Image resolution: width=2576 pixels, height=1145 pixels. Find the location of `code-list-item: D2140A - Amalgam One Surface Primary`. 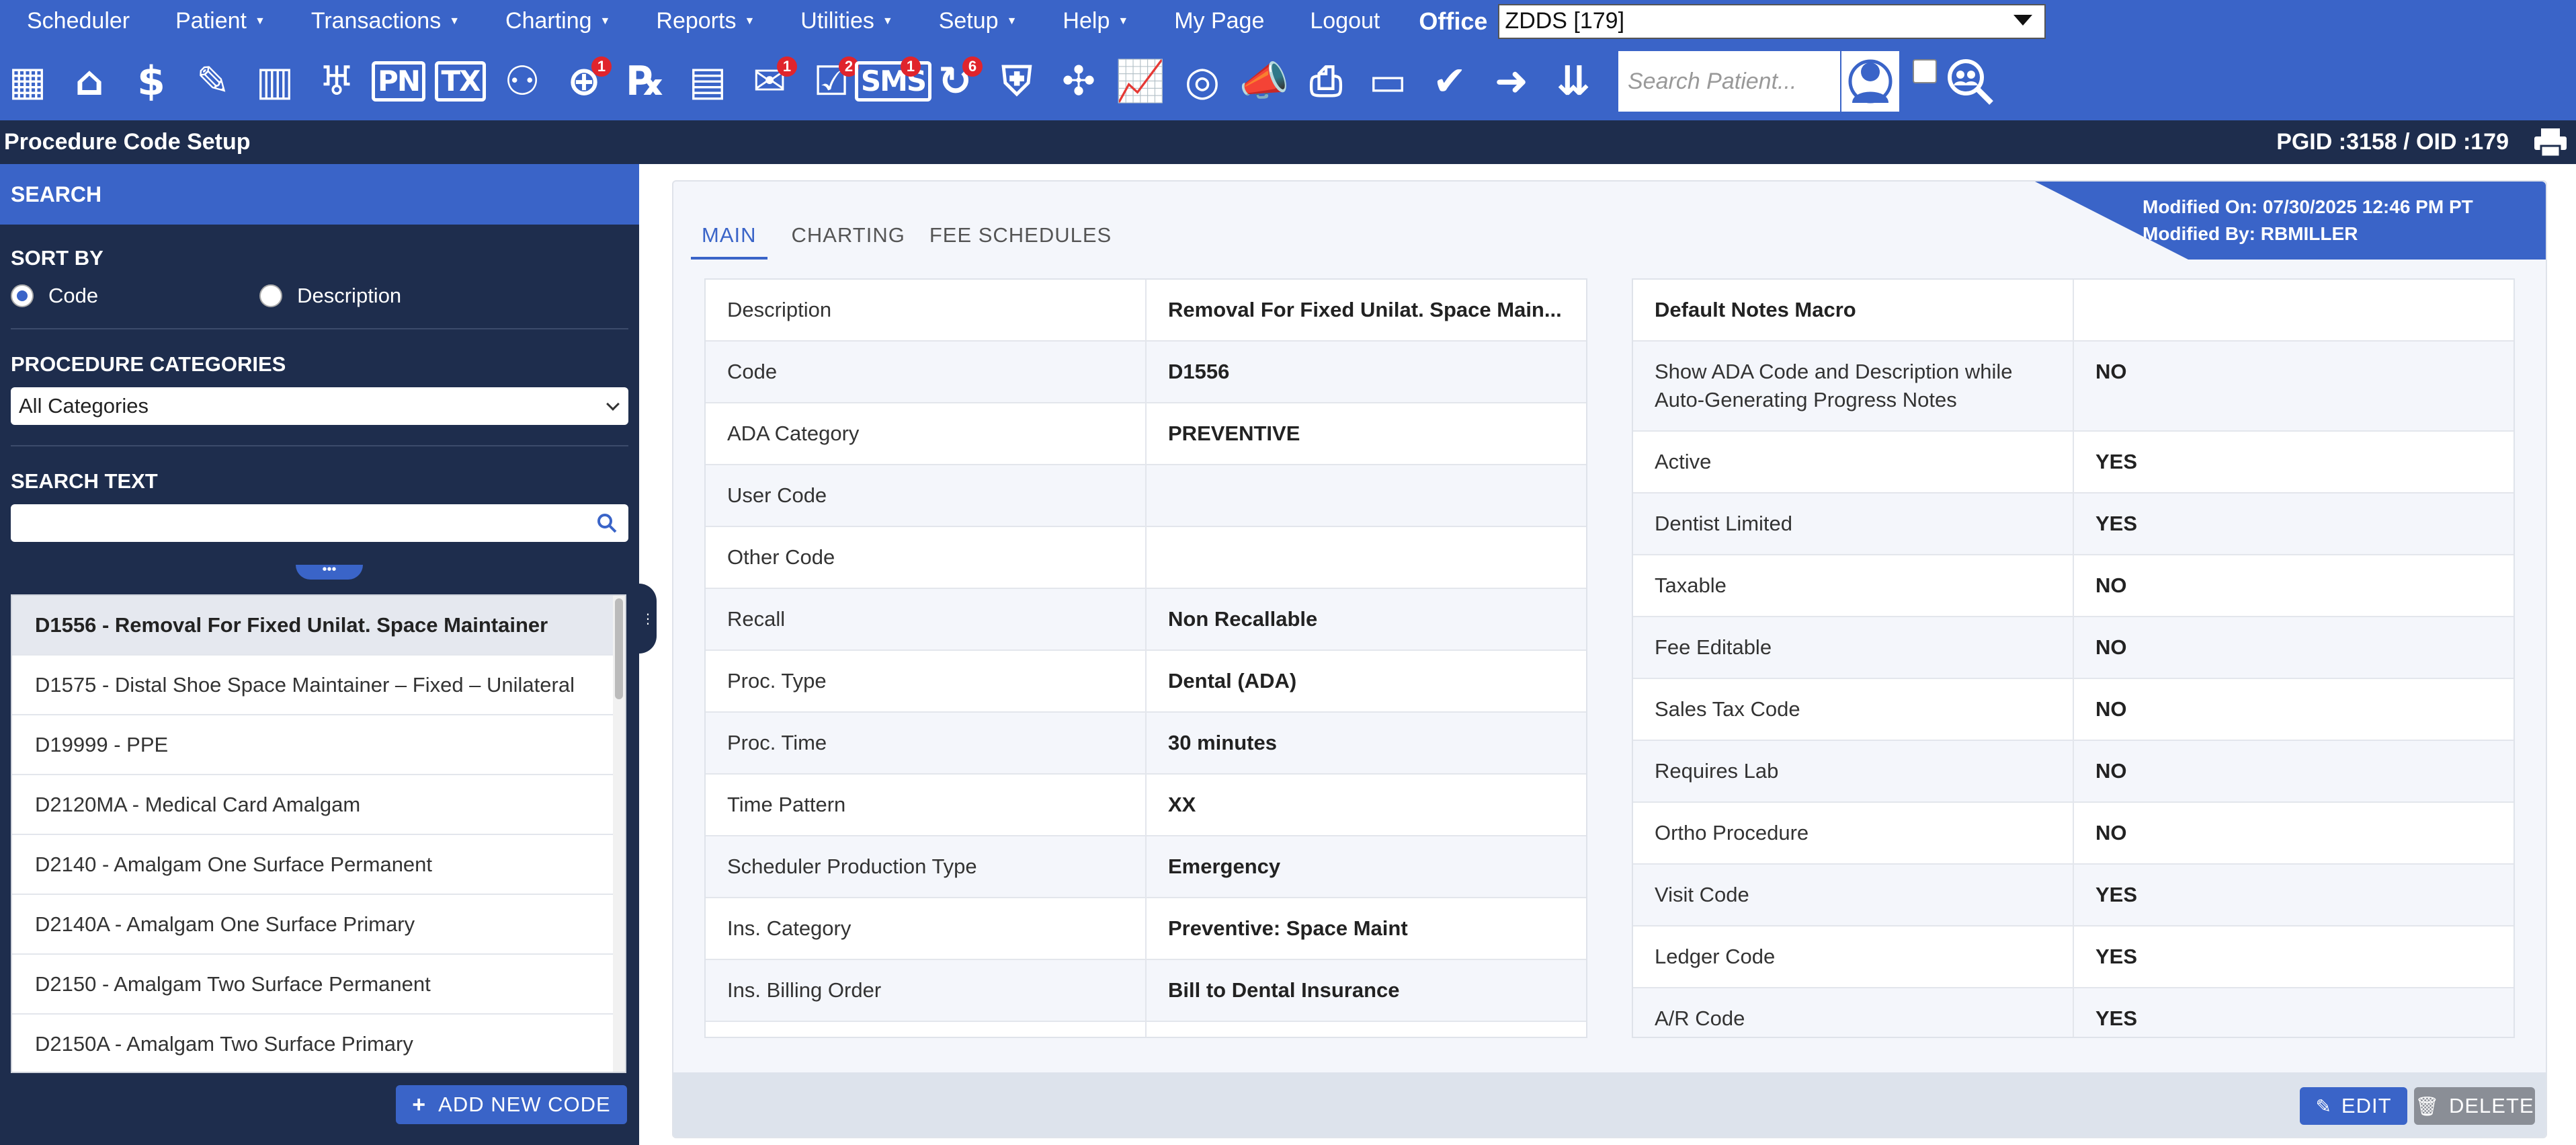

code-list-item: D2140A - Amalgam One Surface Primary is located at coordinates (318, 925).